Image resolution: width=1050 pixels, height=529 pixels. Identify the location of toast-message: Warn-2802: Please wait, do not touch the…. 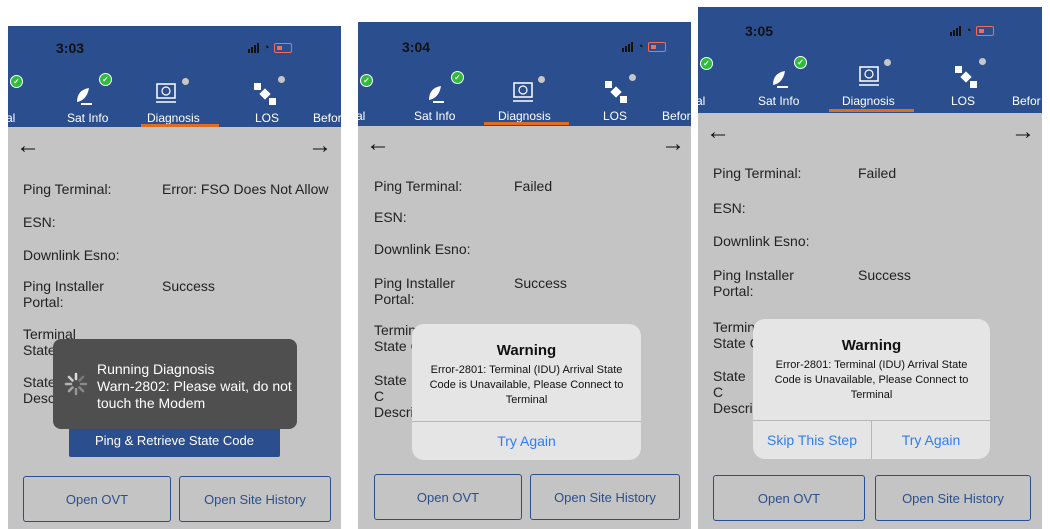
(194, 394).